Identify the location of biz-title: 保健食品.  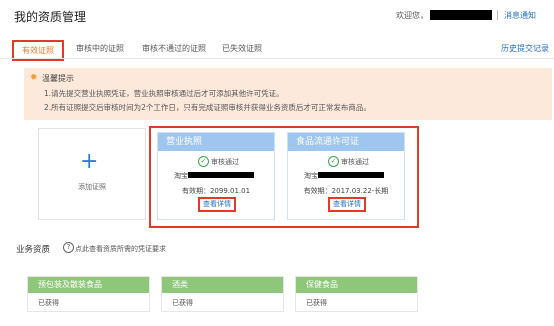
(356, 285).